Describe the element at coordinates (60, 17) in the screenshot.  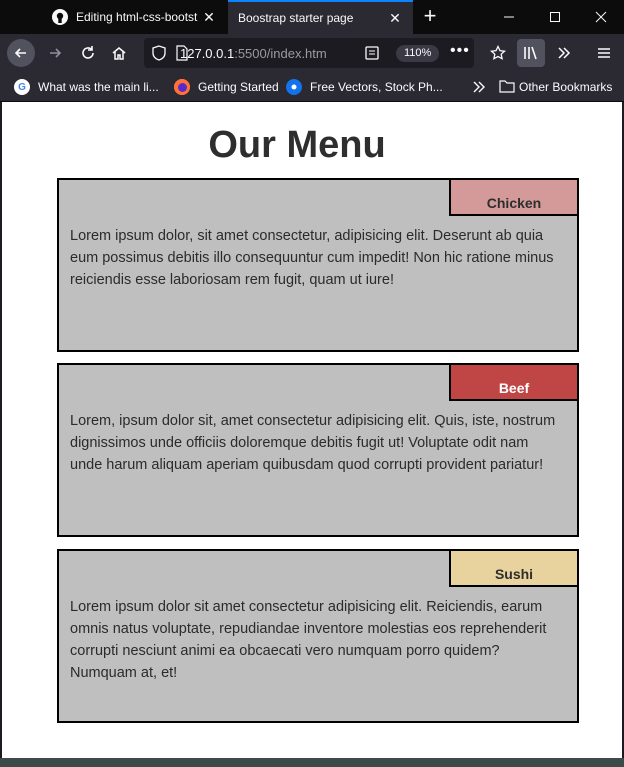
I see `github-icon` at that location.